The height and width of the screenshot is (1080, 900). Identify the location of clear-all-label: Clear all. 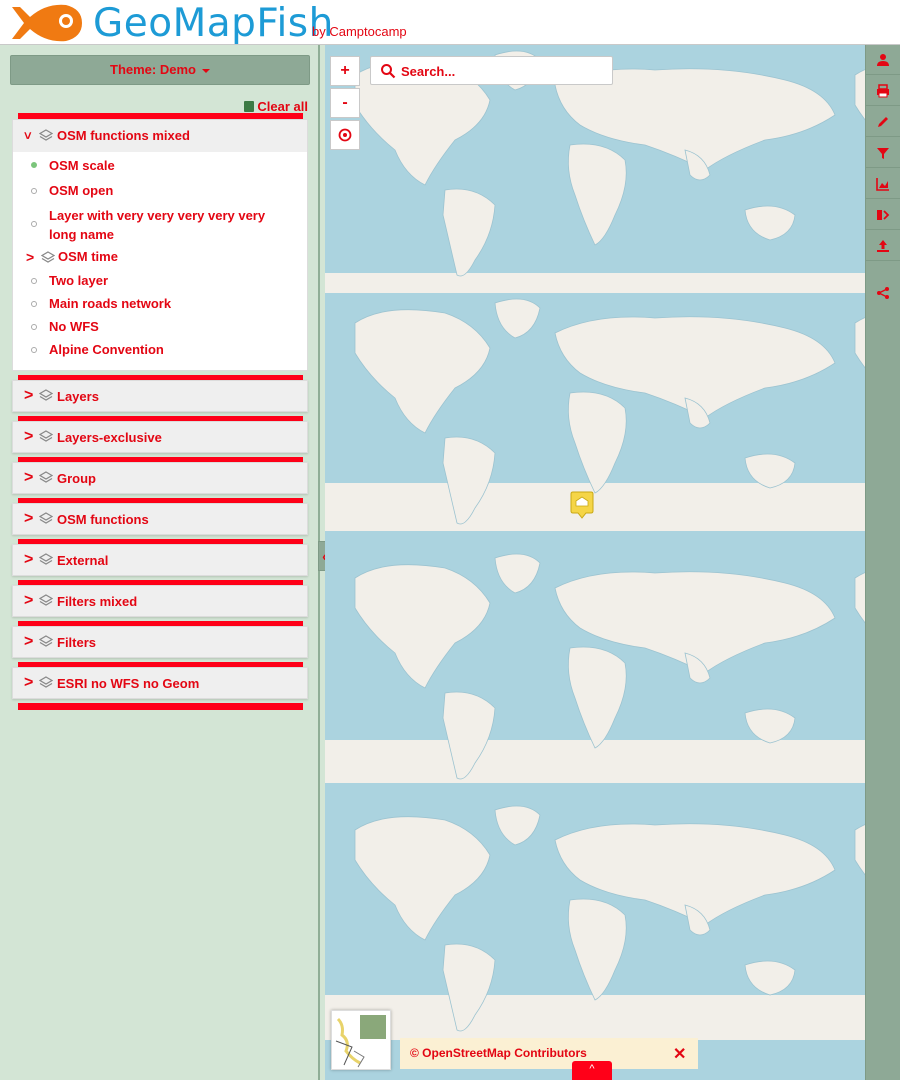
(282, 106).